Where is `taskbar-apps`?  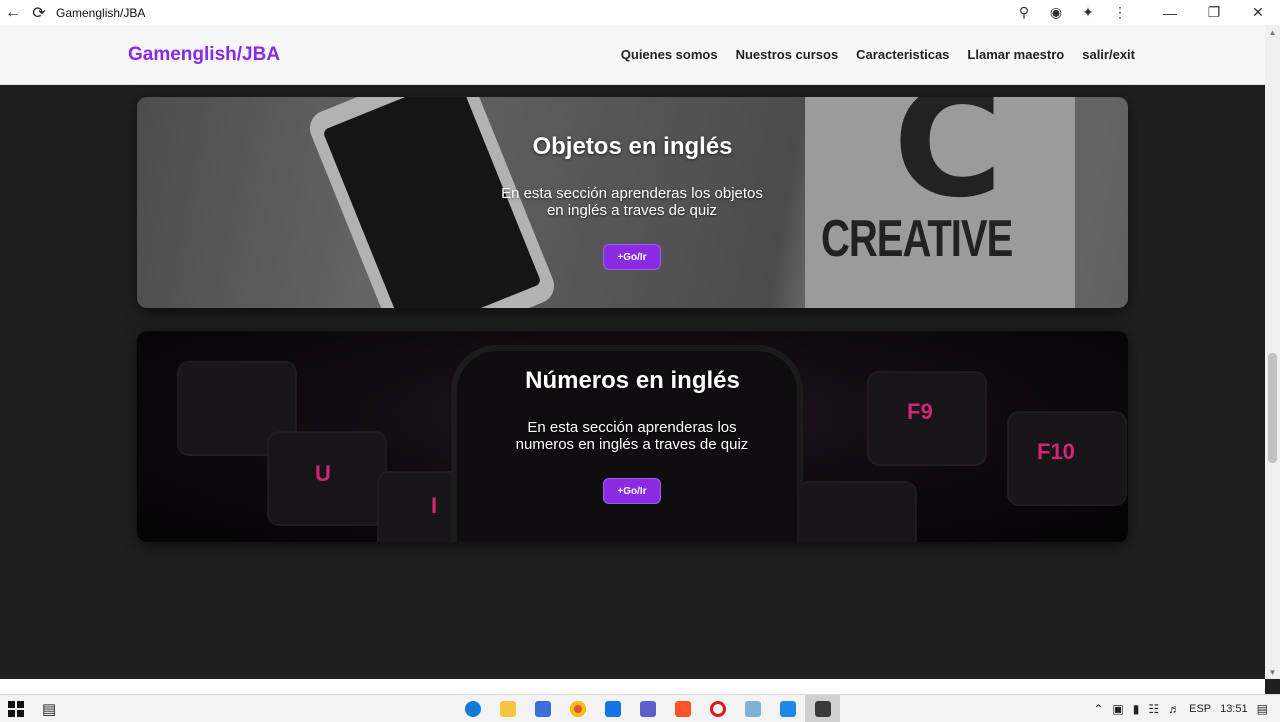
taskbar-apps is located at coordinates (647, 708).